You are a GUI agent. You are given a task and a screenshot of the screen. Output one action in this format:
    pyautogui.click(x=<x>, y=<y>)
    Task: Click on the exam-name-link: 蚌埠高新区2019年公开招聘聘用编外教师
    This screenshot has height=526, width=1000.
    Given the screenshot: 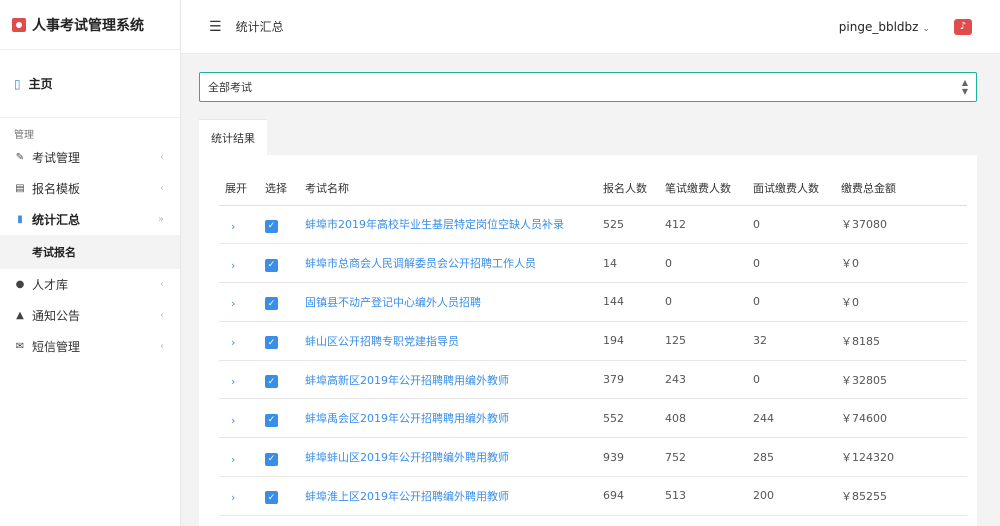 What is the action you would take?
    pyautogui.click(x=407, y=380)
    